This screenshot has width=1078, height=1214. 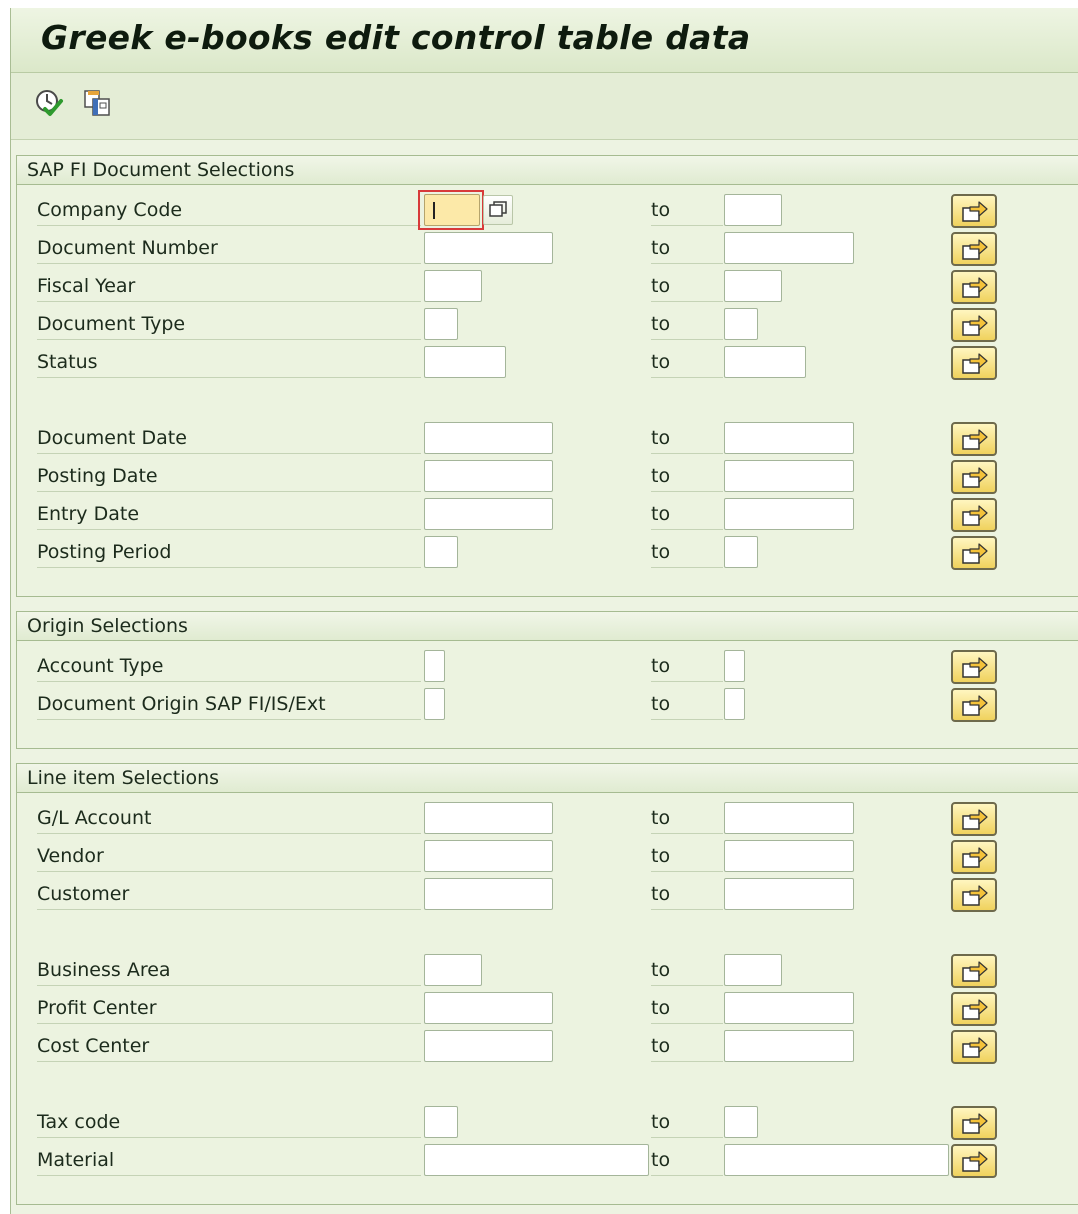 I want to click on posting-period-from-input, so click(x=441, y=552).